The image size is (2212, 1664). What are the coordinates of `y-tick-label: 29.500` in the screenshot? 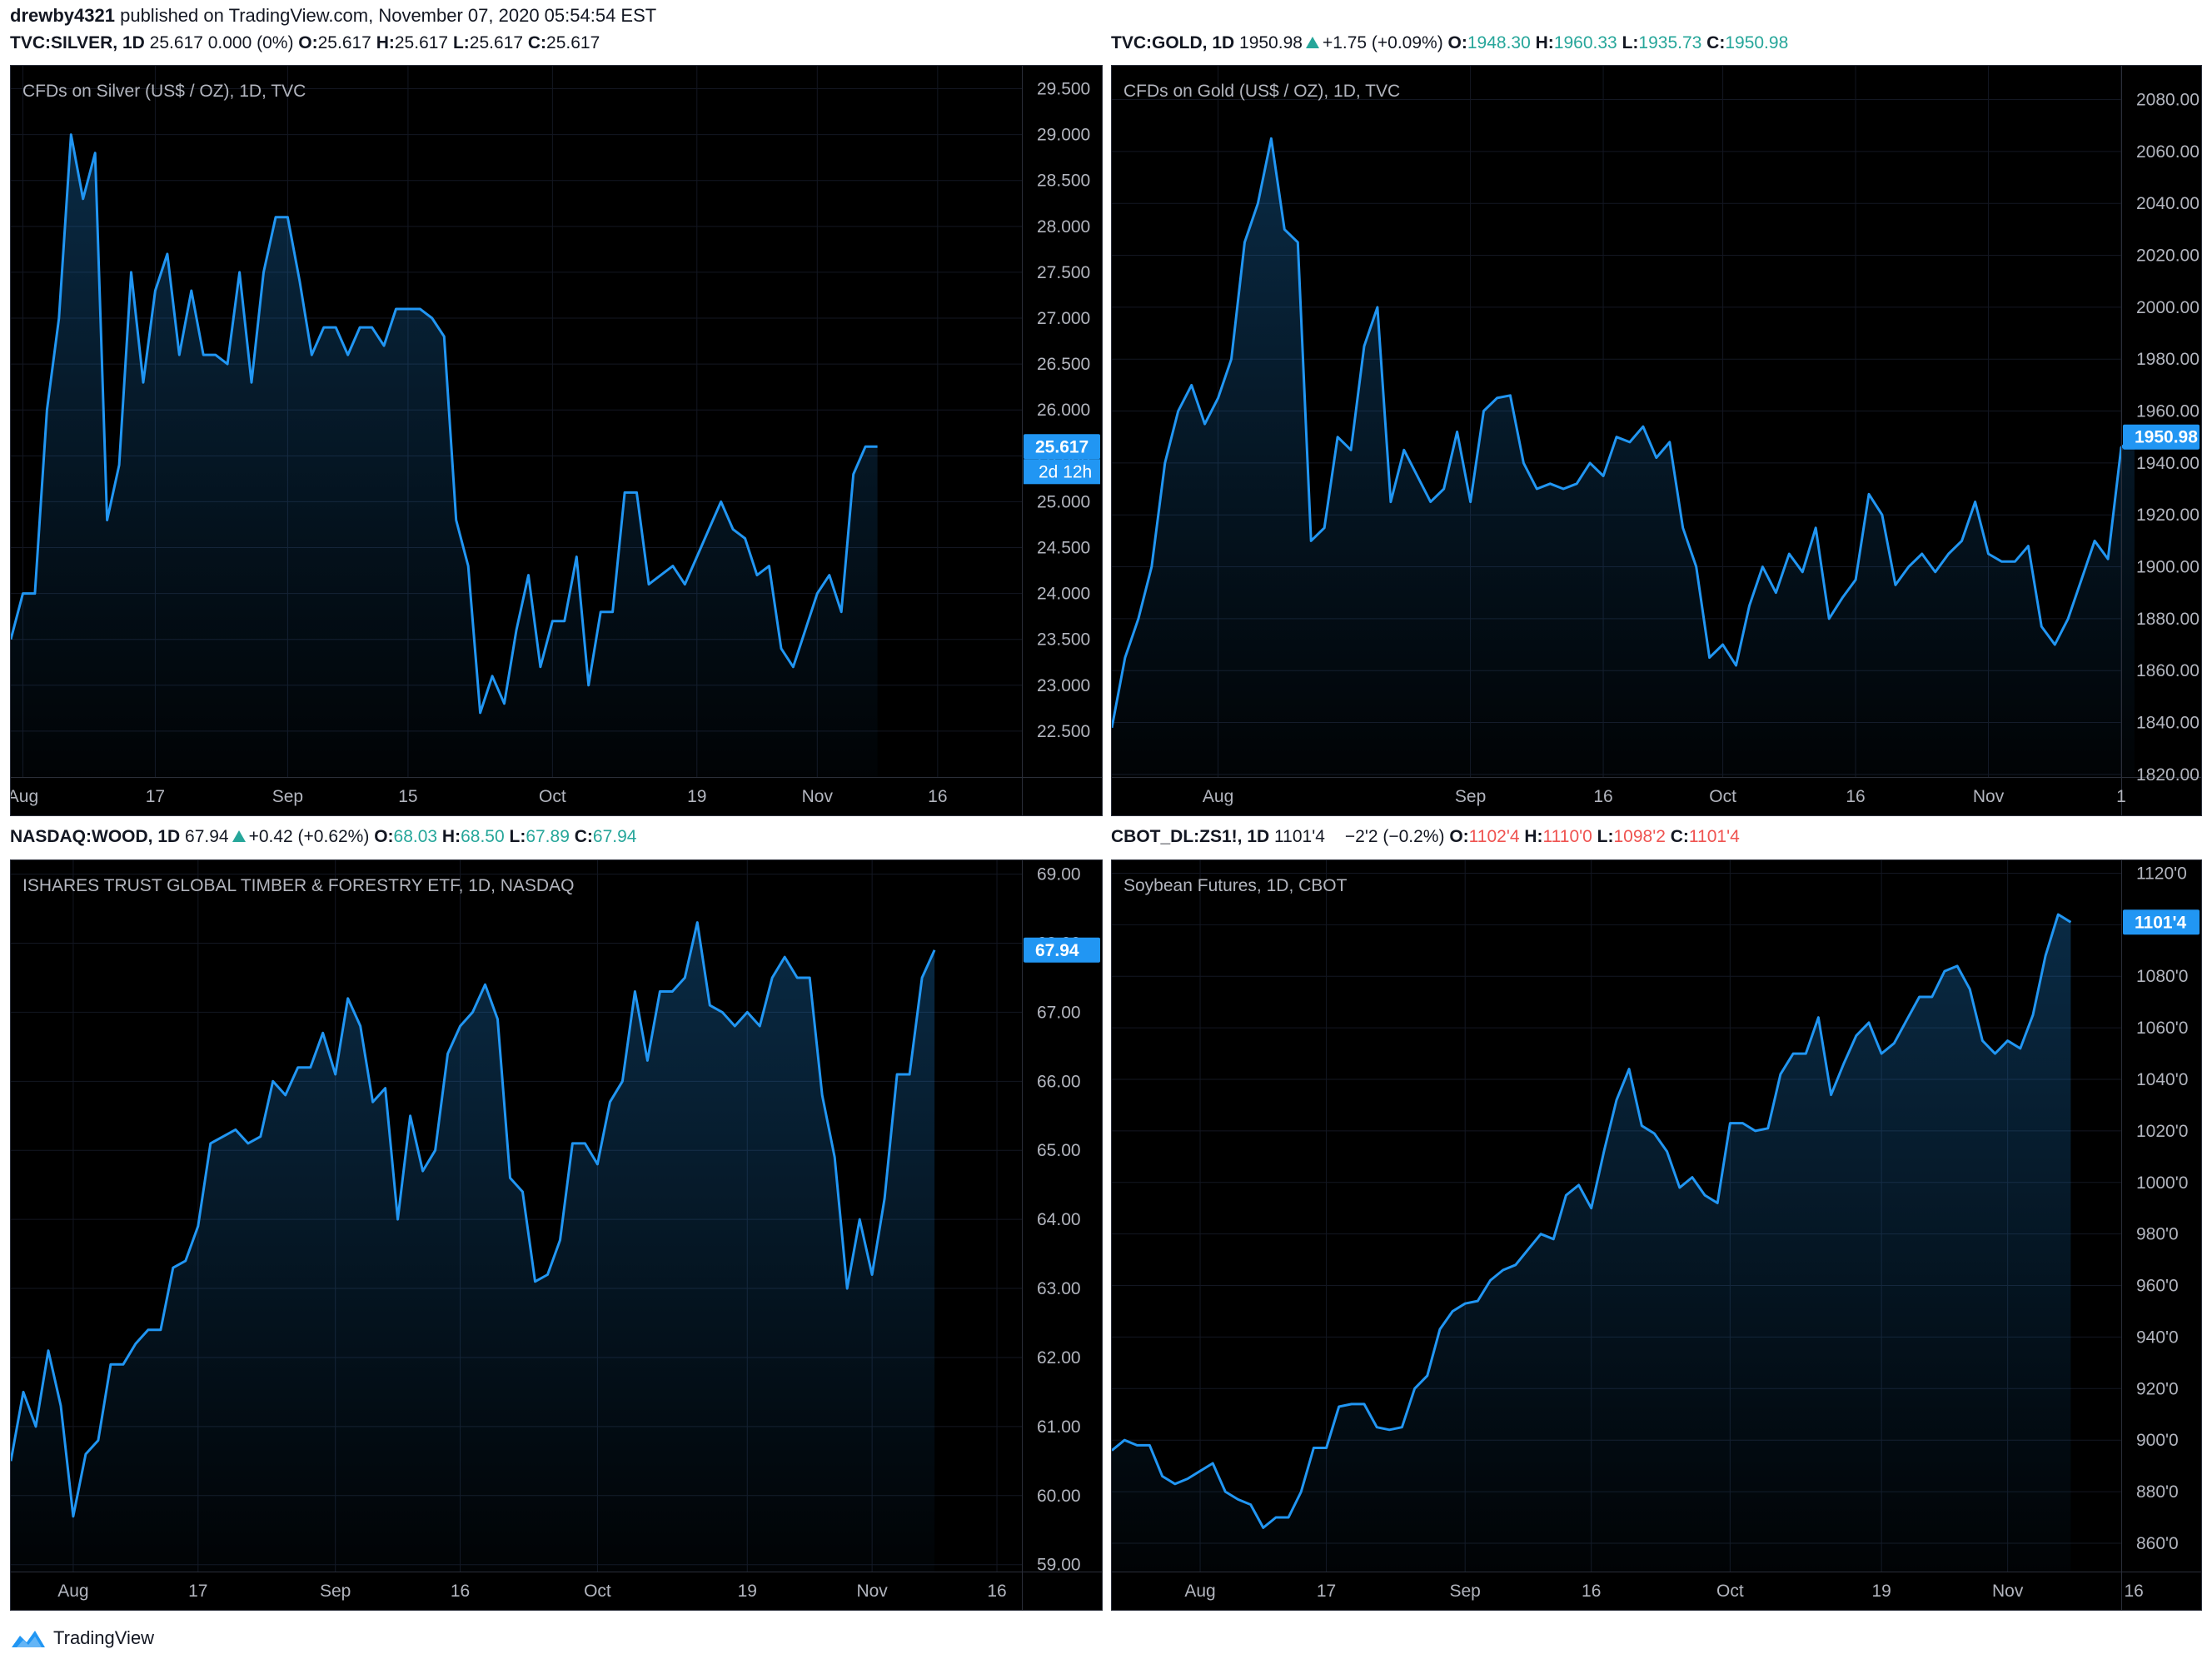 It's located at (1063, 89).